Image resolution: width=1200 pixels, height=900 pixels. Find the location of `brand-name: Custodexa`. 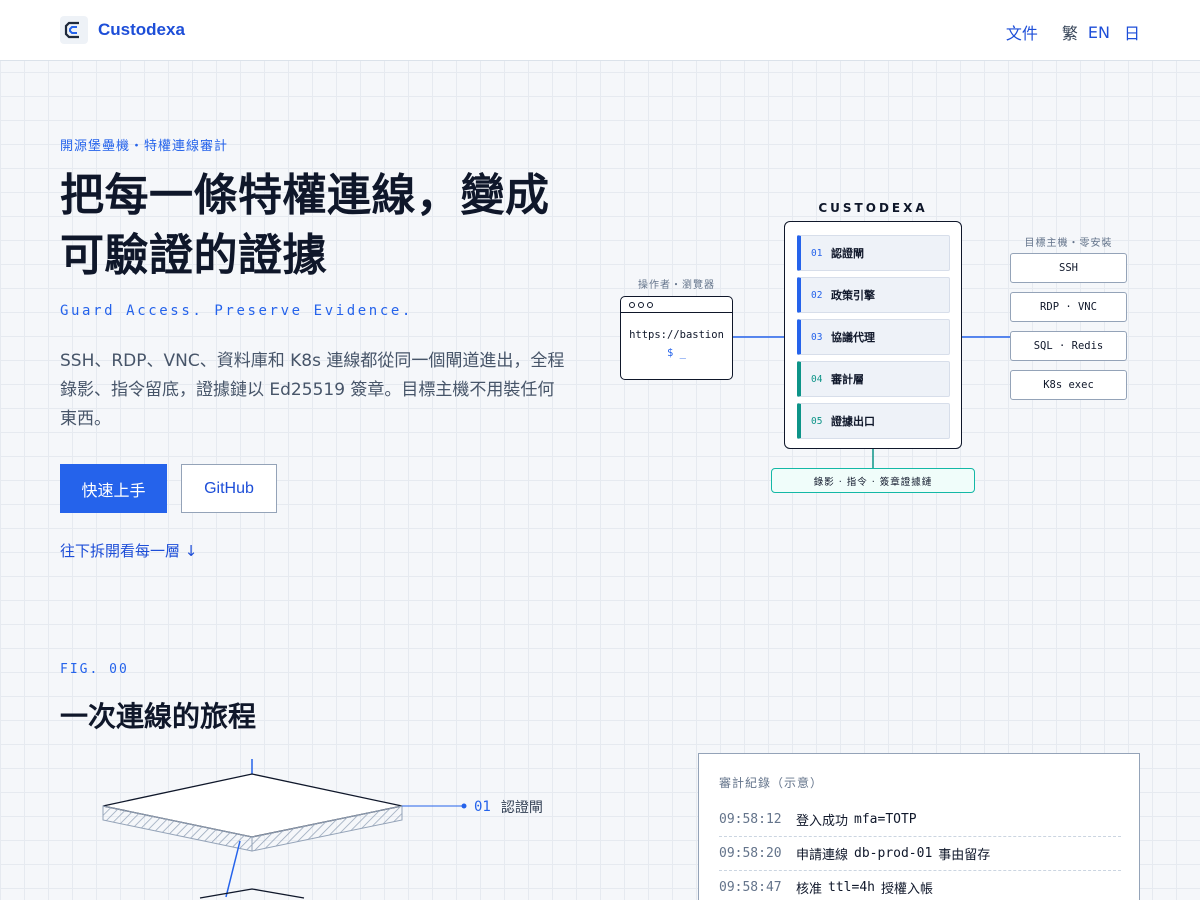

brand-name: Custodexa is located at coordinates (141, 29).